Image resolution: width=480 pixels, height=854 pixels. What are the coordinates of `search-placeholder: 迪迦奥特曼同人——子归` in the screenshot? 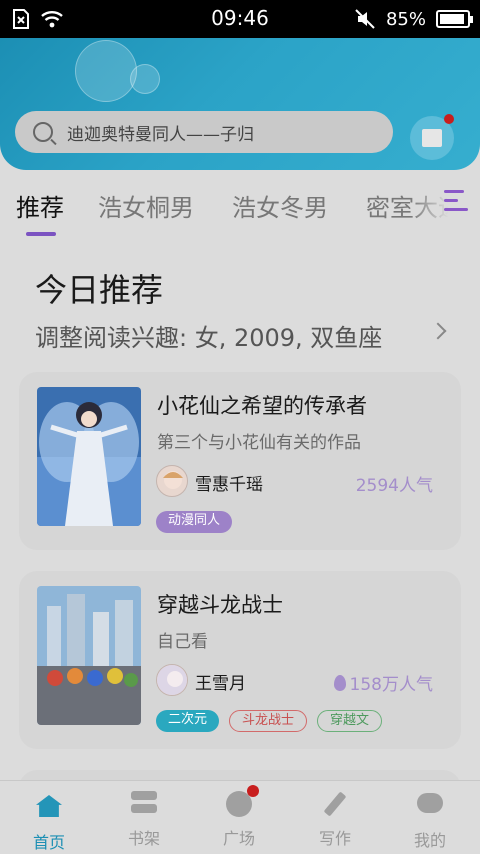 It's located at (160, 134).